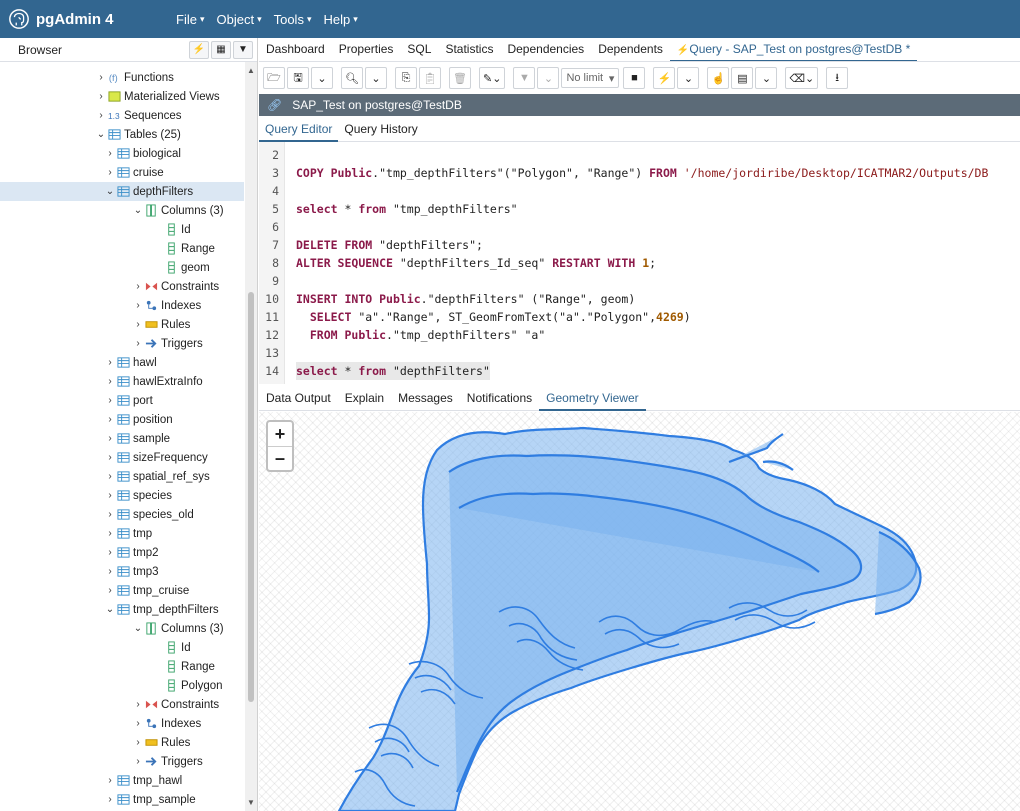  I want to click on explain-analyze-button: ▤, so click(742, 78).